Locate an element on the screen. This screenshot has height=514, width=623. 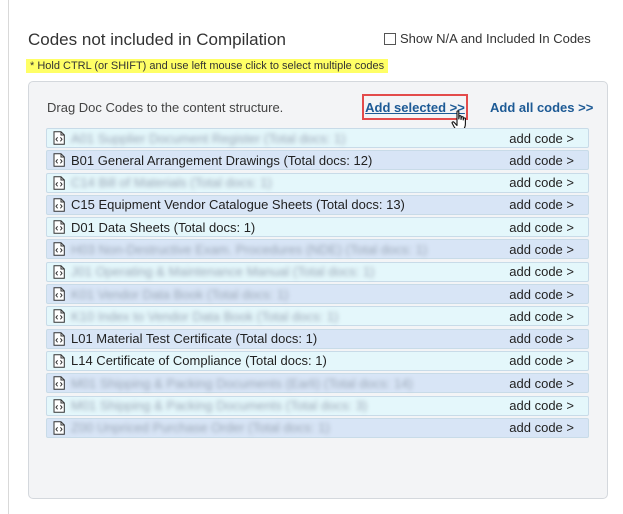
drag-instruction: Drag Doc Codes to the content structure. is located at coordinates (165, 107).